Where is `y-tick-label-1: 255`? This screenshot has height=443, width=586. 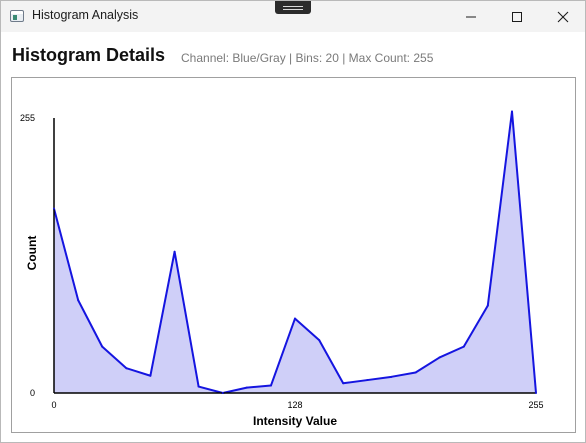 y-tick-label-1: 255 is located at coordinates (27, 118).